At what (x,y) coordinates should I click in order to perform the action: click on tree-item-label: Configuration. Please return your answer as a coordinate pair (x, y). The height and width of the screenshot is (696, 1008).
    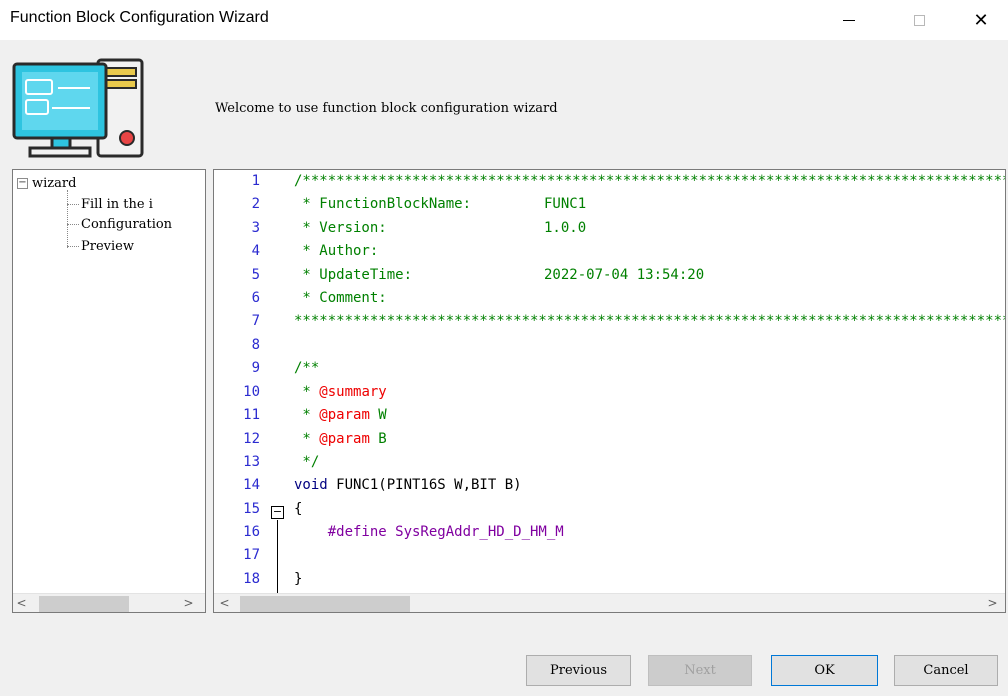
    Looking at the image, I should click on (127, 224).